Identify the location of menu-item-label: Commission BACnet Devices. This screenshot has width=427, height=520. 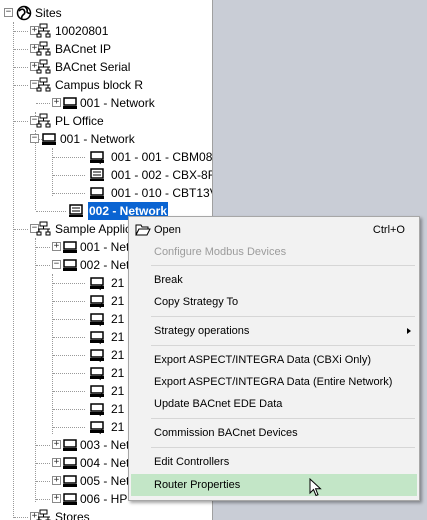
(226, 433).